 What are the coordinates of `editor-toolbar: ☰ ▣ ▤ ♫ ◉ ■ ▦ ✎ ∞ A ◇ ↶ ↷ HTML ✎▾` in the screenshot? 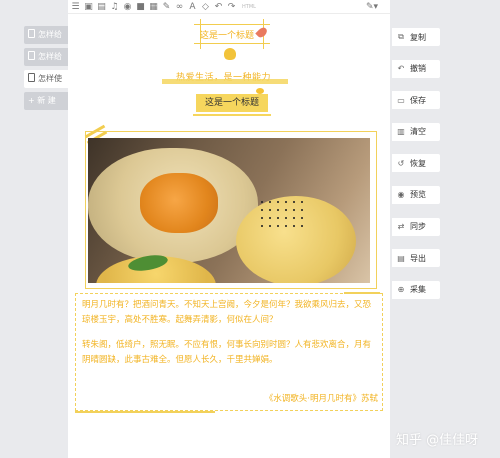 It's located at (229, 7).